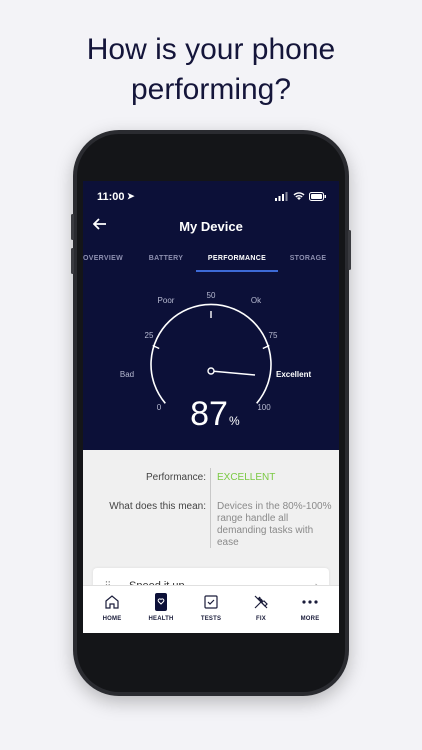  Describe the element at coordinates (211, 264) in the screenshot. I see `tab-bar: OVERVIEW BATTERY PERFORMANCE STORAGE` at that location.